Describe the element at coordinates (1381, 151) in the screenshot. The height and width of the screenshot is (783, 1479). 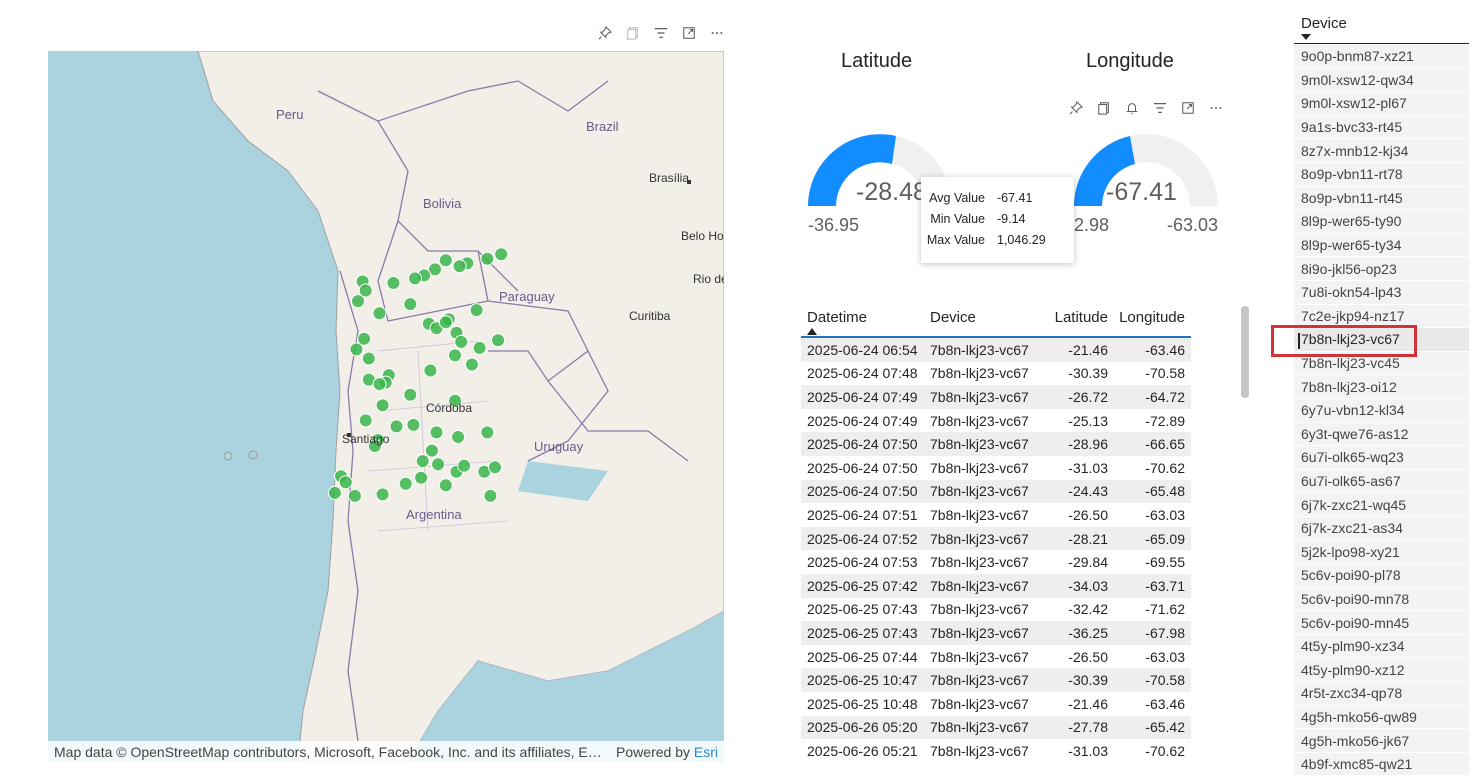
I see `slicer-item: 8z7x-mnb12-kj34` at that location.